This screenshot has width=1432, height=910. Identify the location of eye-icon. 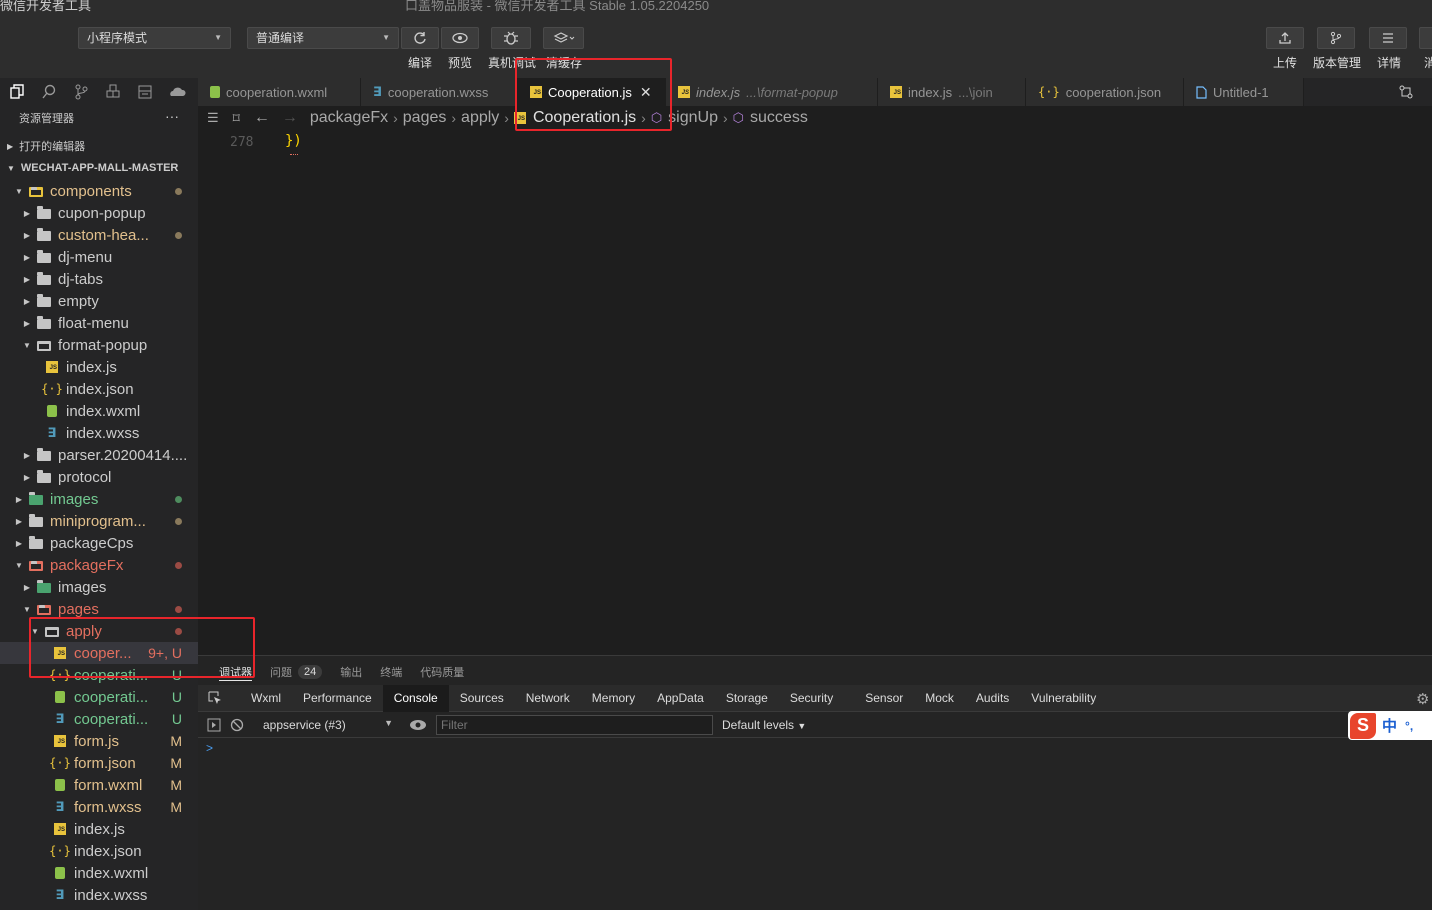
(418, 725).